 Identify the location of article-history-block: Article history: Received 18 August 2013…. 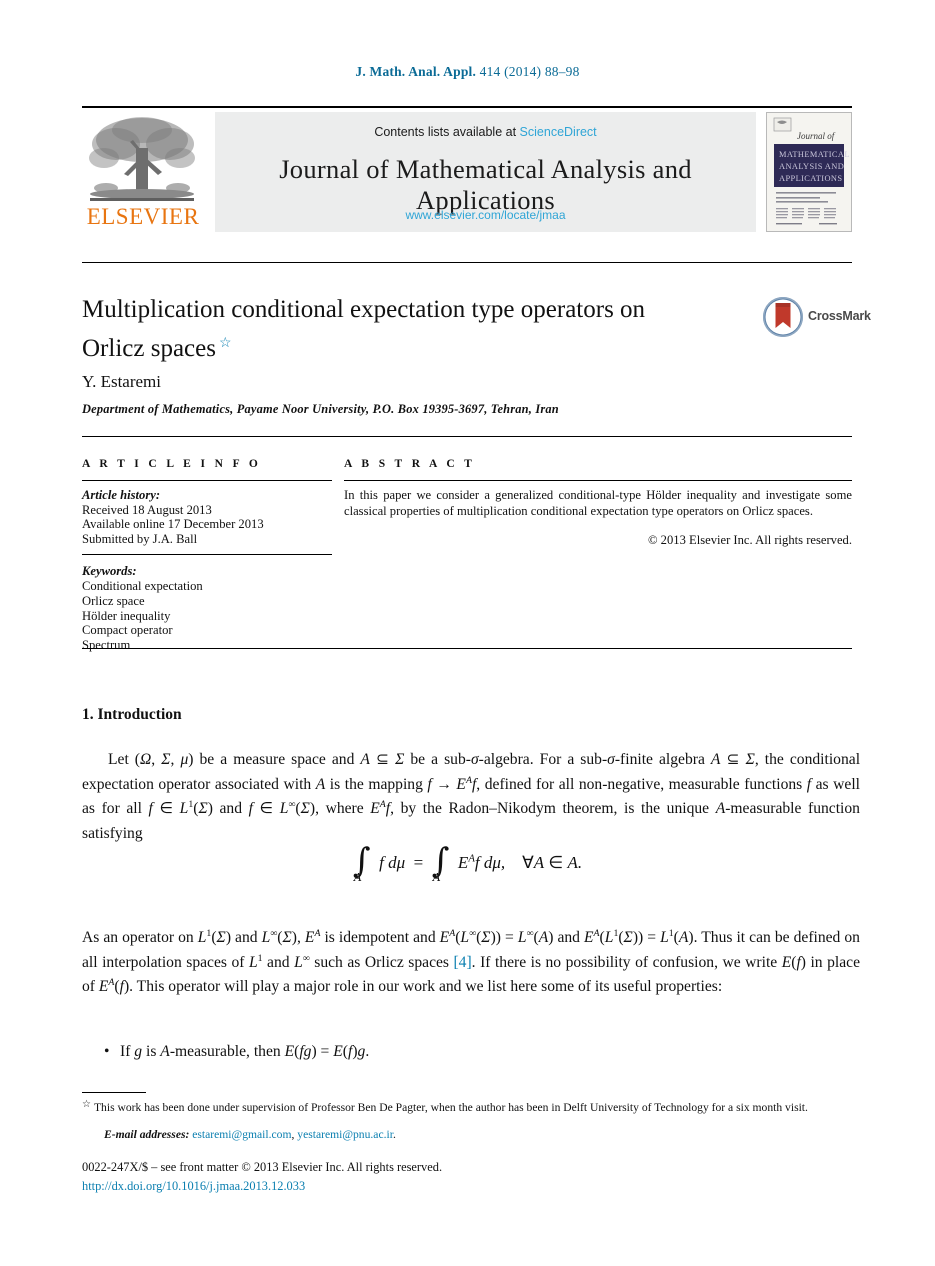
(207, 521).